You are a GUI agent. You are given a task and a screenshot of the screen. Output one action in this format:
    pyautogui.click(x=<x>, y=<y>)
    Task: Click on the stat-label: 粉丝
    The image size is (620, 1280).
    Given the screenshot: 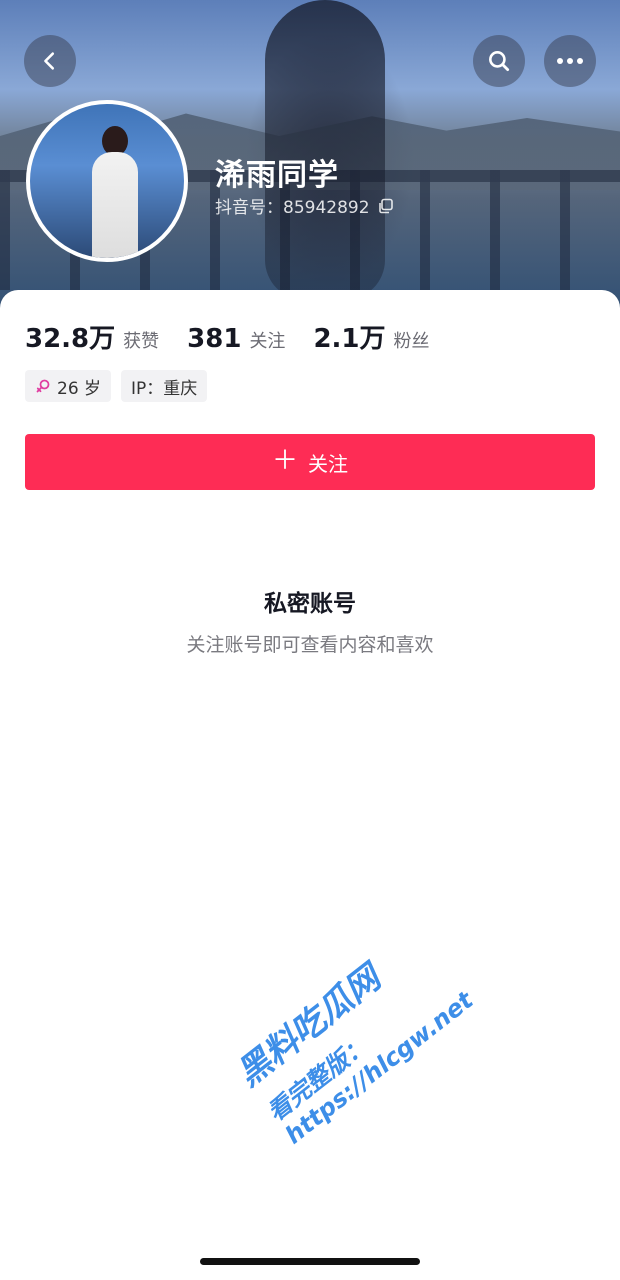 What is the action you would take?
    pyautogui.click(x=411, y=341)
    